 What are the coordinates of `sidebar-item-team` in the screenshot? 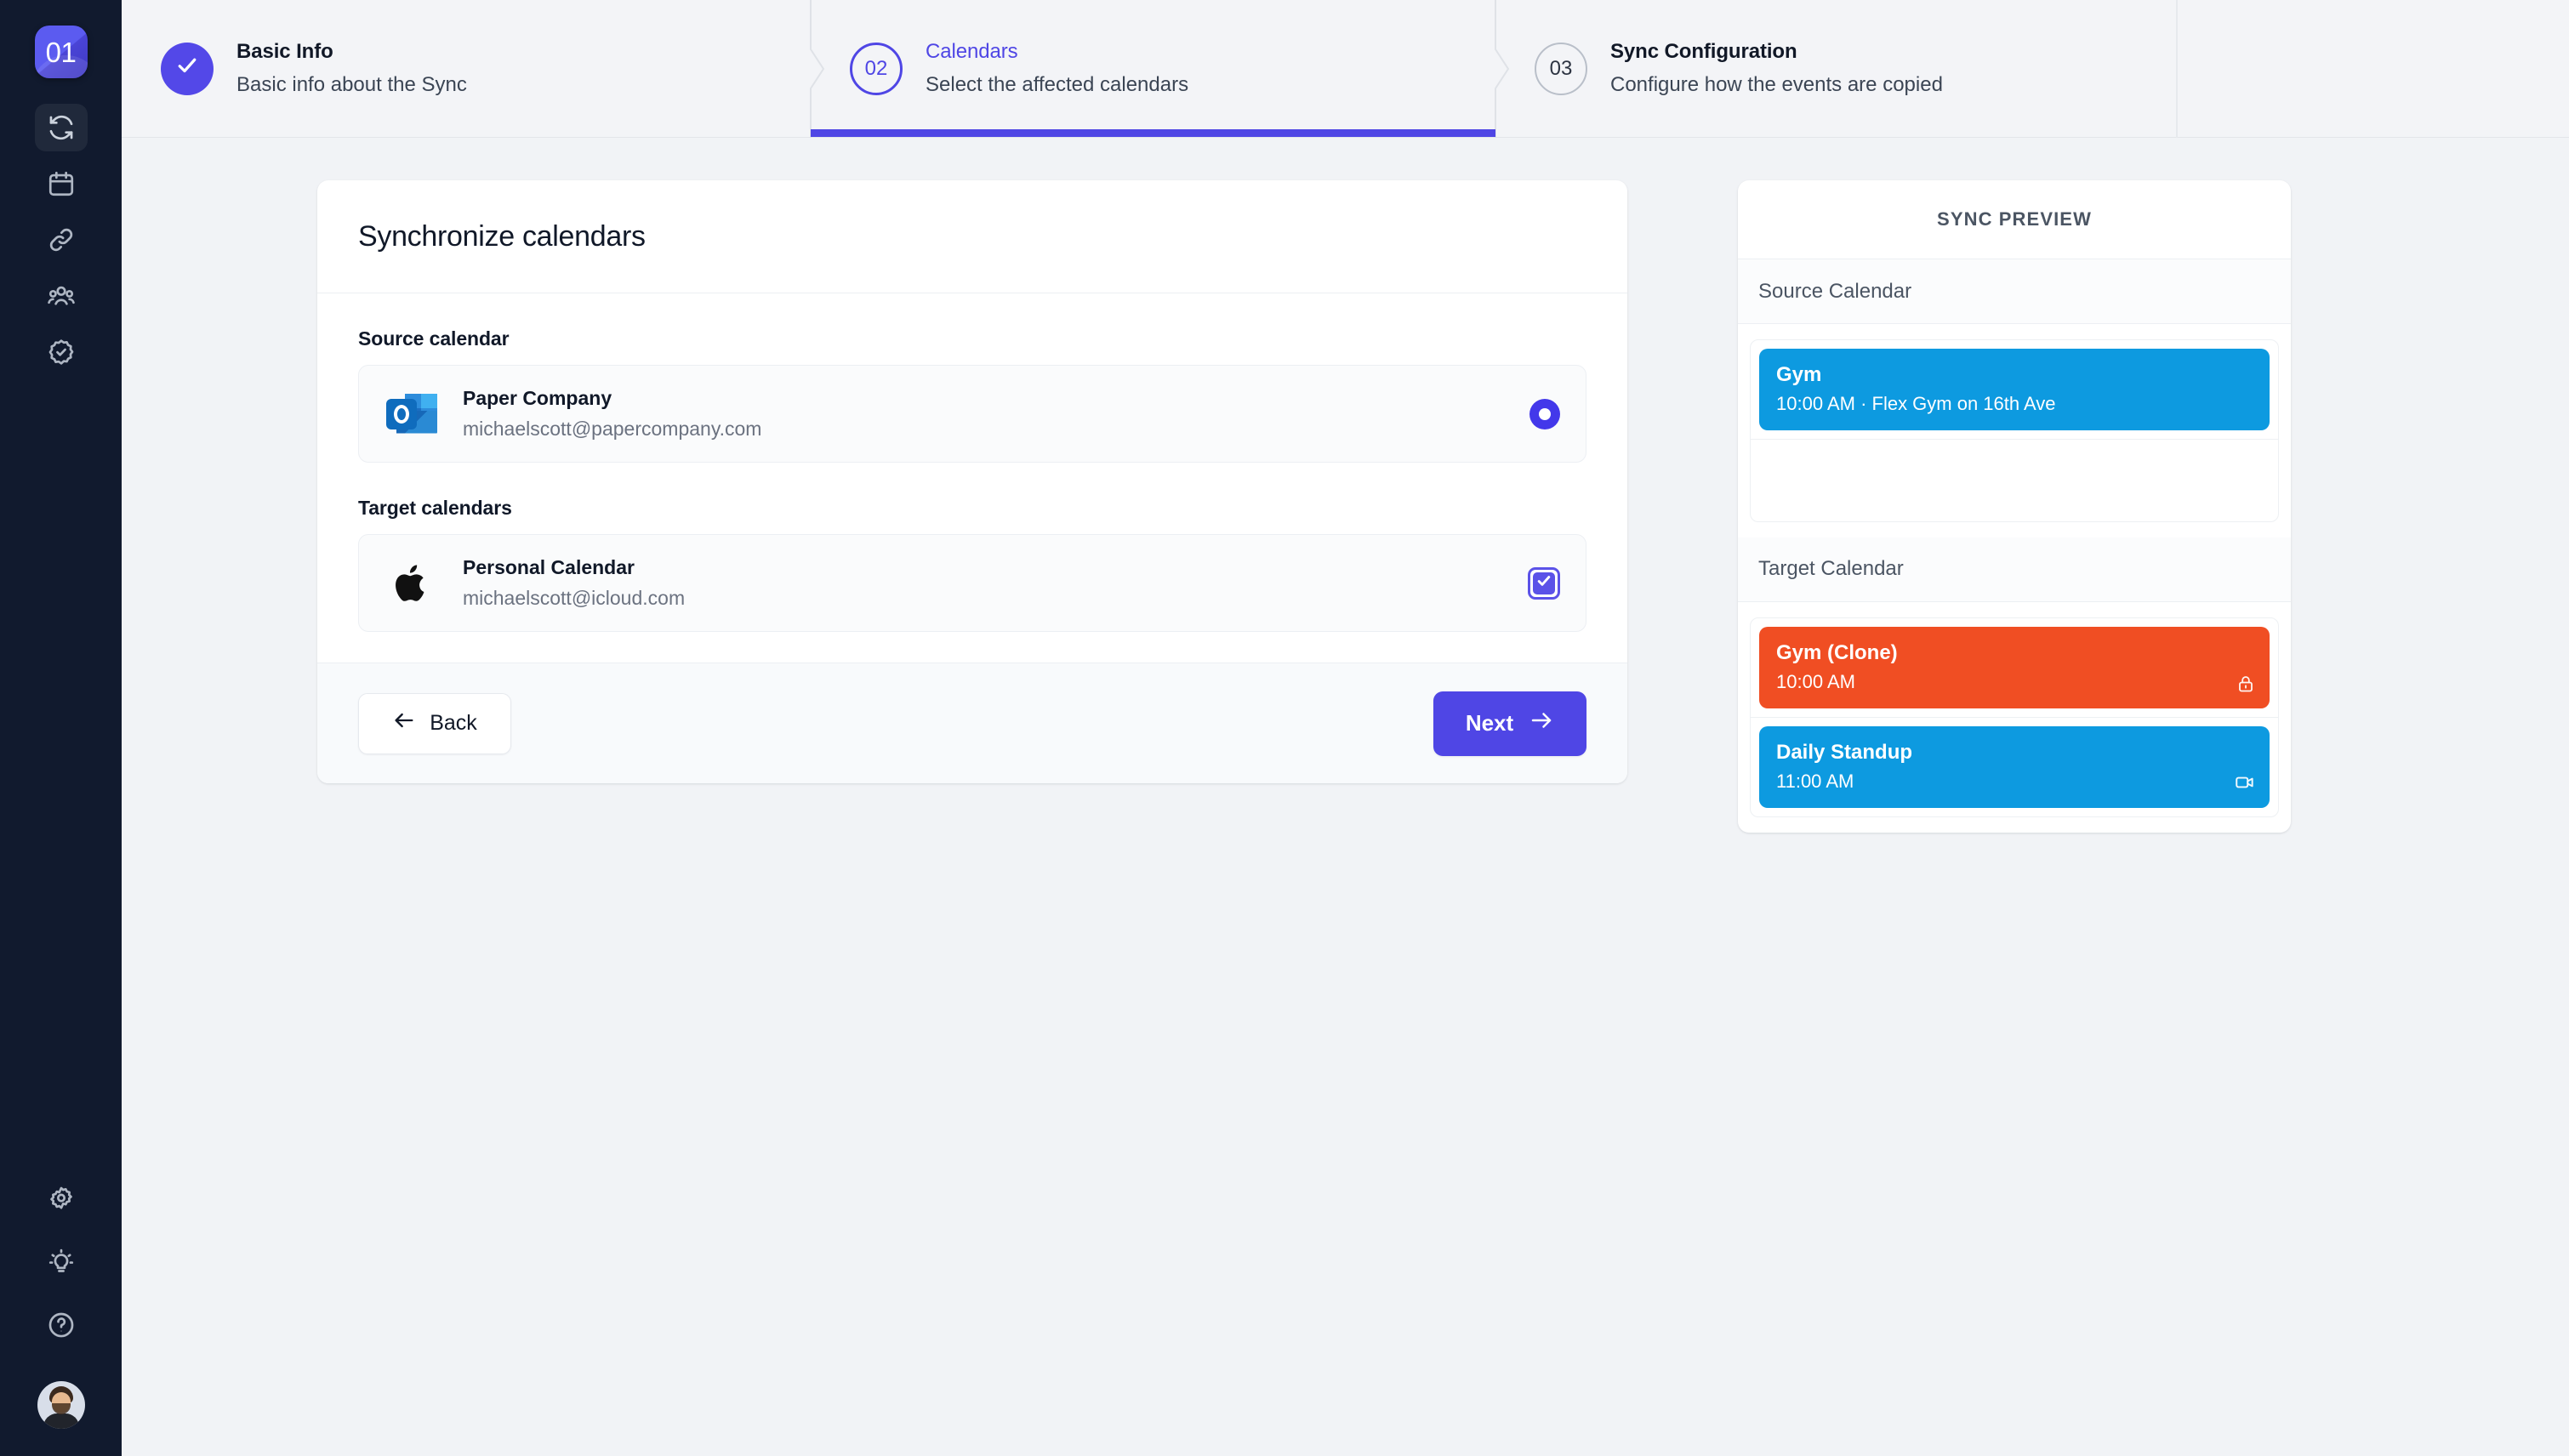 It's located at (61, 296).